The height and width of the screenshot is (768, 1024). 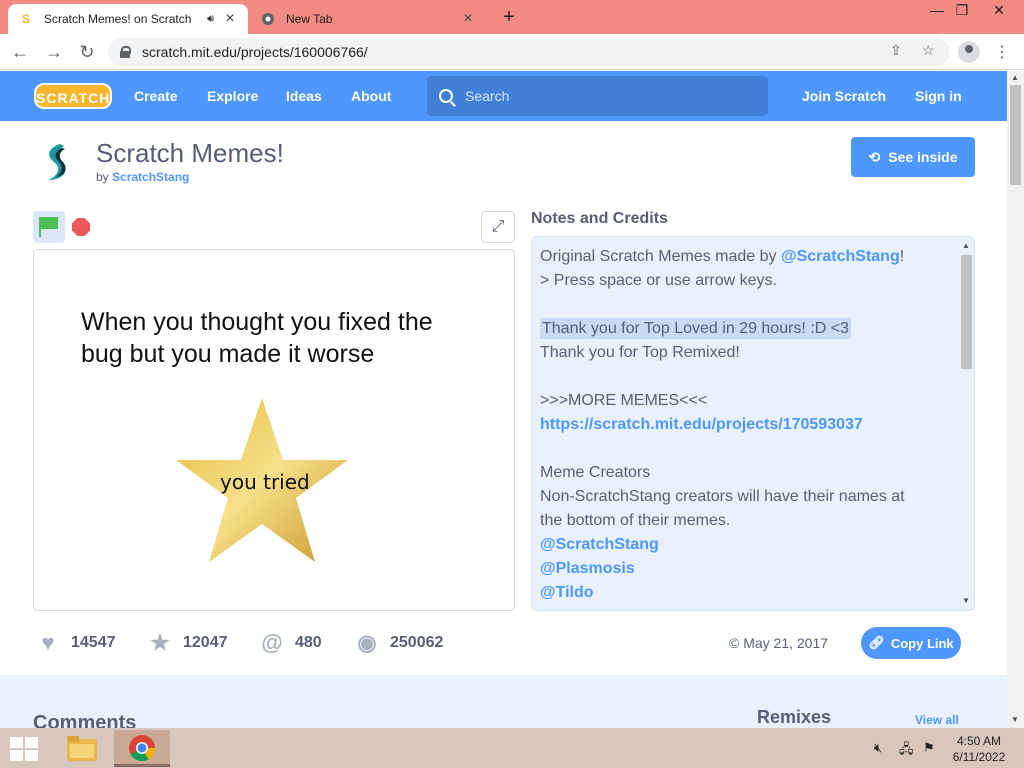 What do you see at coordinates (966, 423) in the screenshot?
I see `notes-scrollbar: ▲ ▼` at bounding box center [966, 423].